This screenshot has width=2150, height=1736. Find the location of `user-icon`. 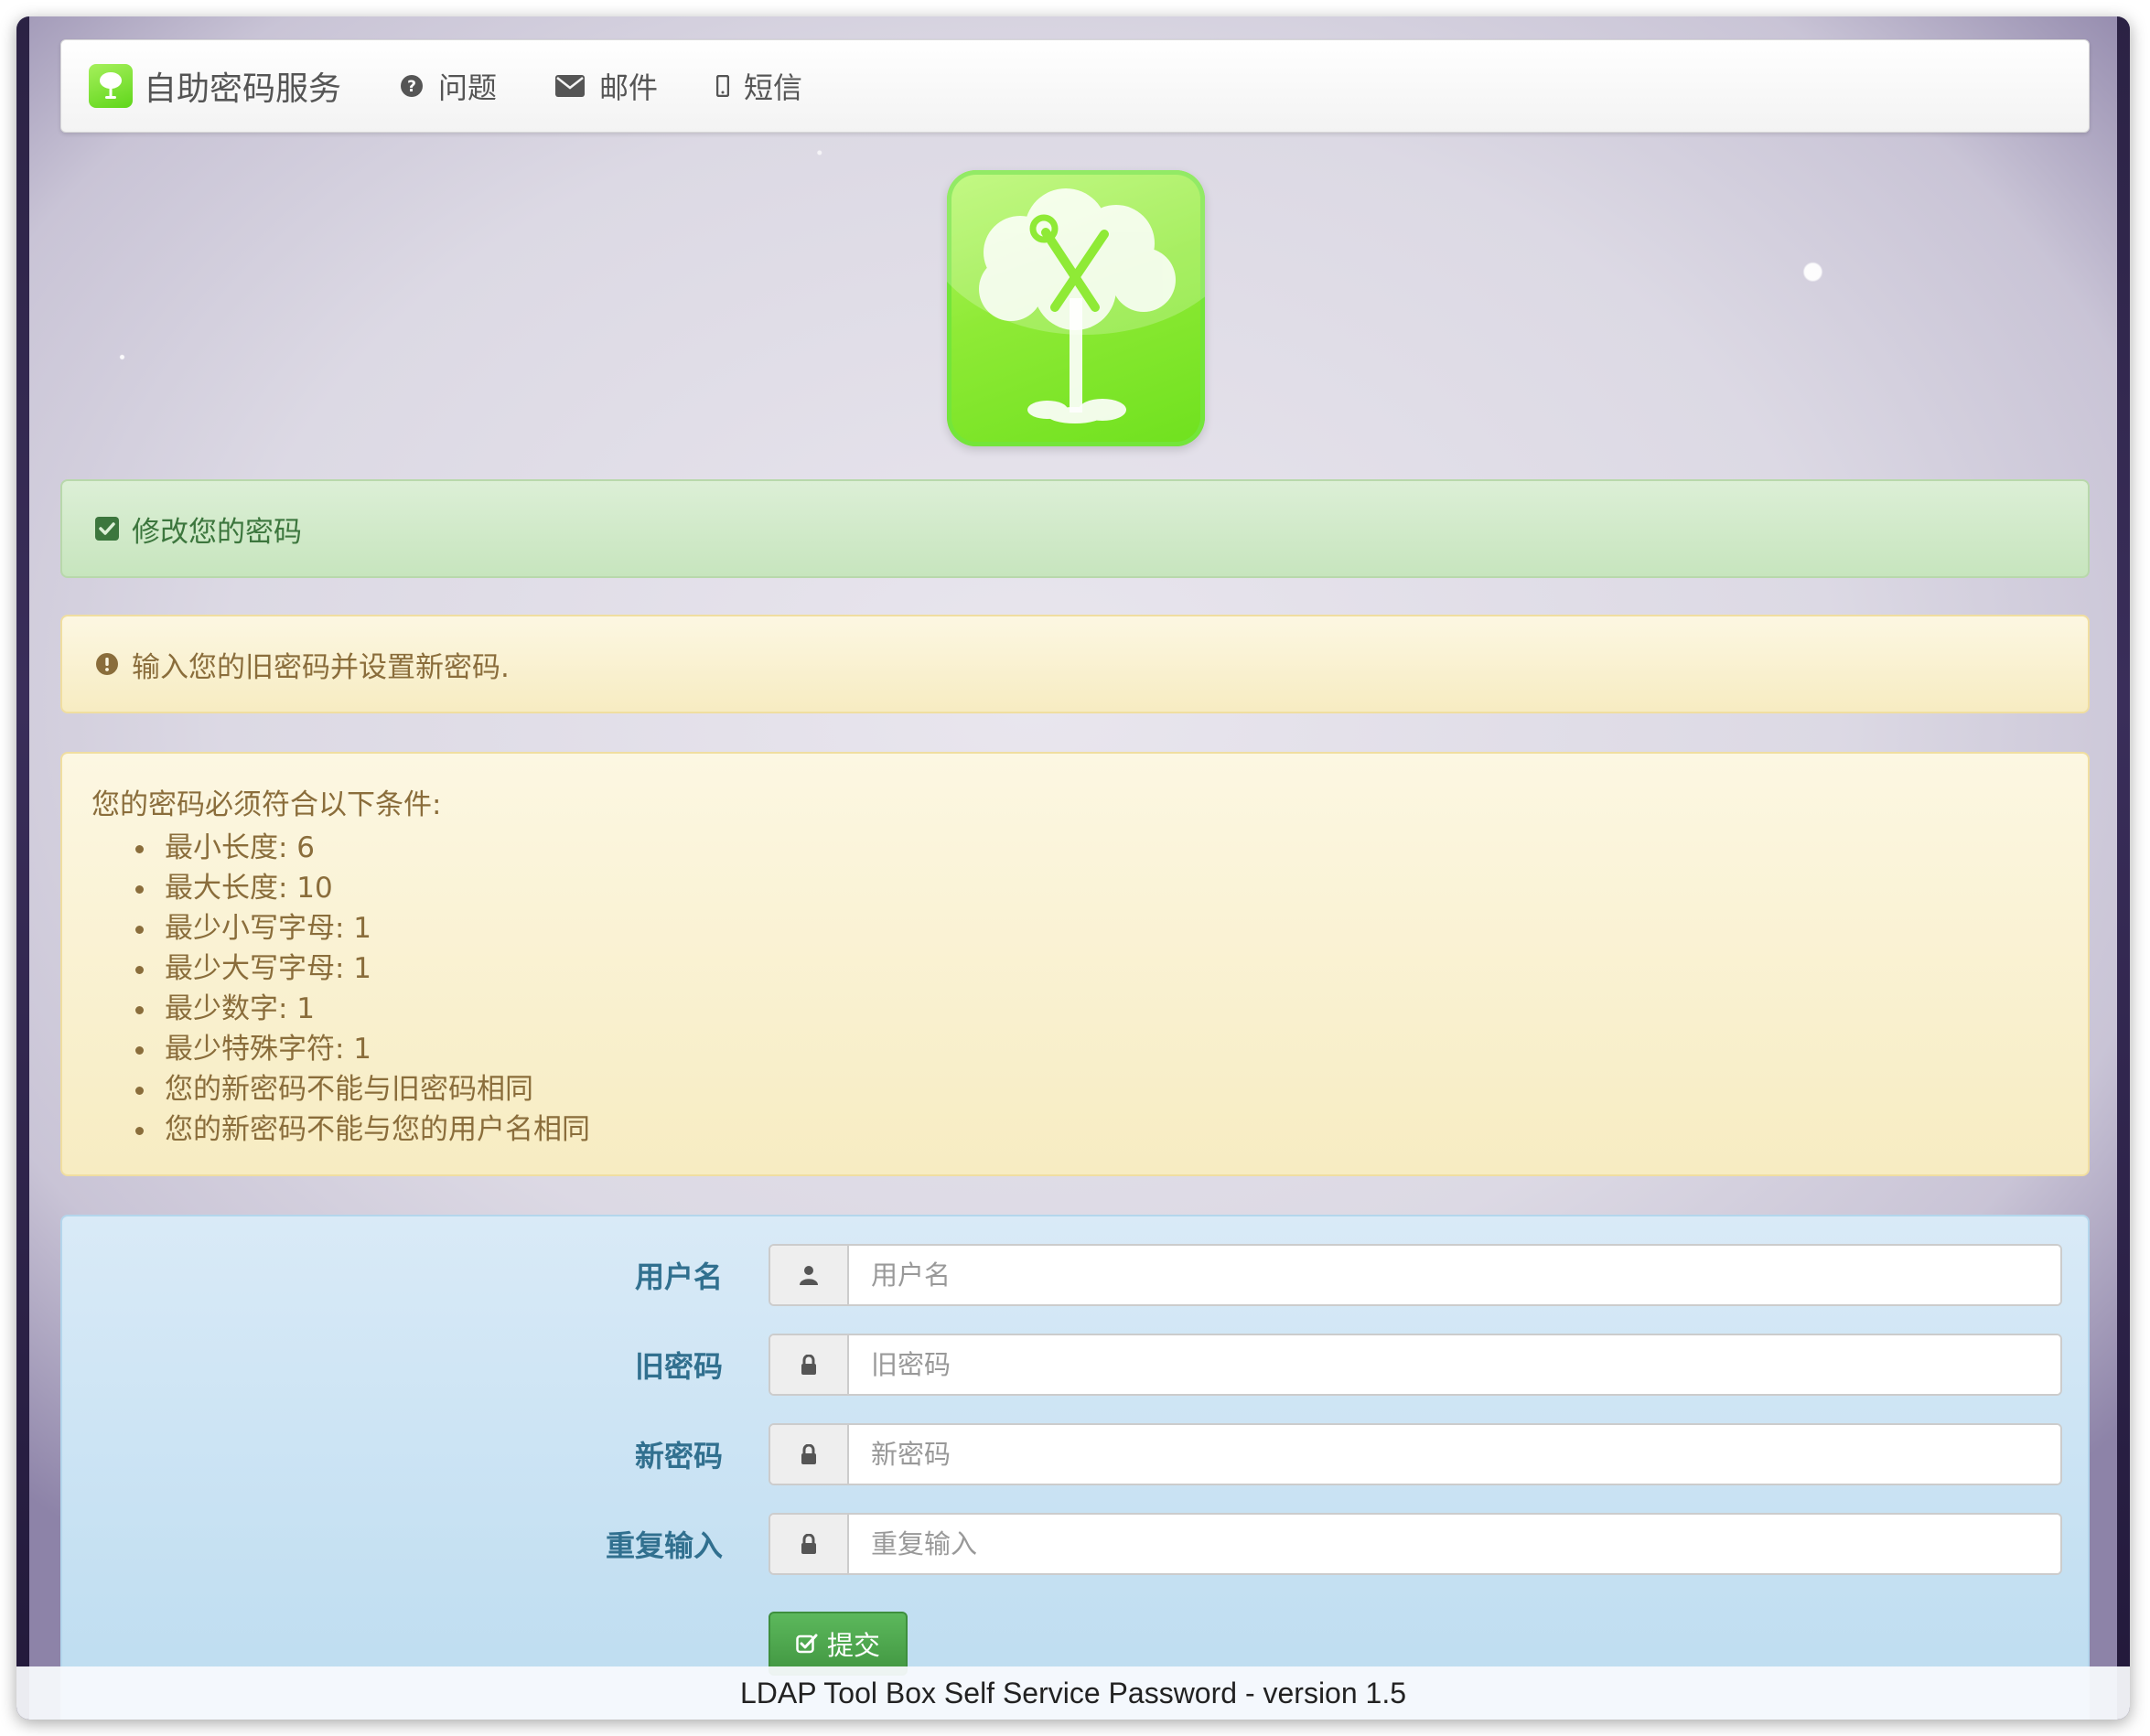

user-icon is located at coordinates (809, 1275).